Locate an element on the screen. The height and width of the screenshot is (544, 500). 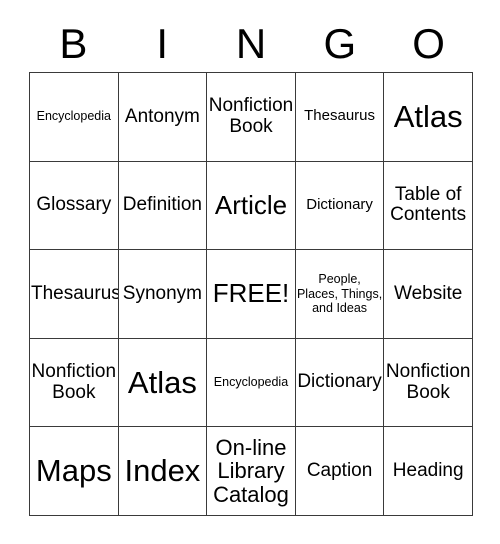
bingo-header-letter-b: B is located at coordinates (73, 44).